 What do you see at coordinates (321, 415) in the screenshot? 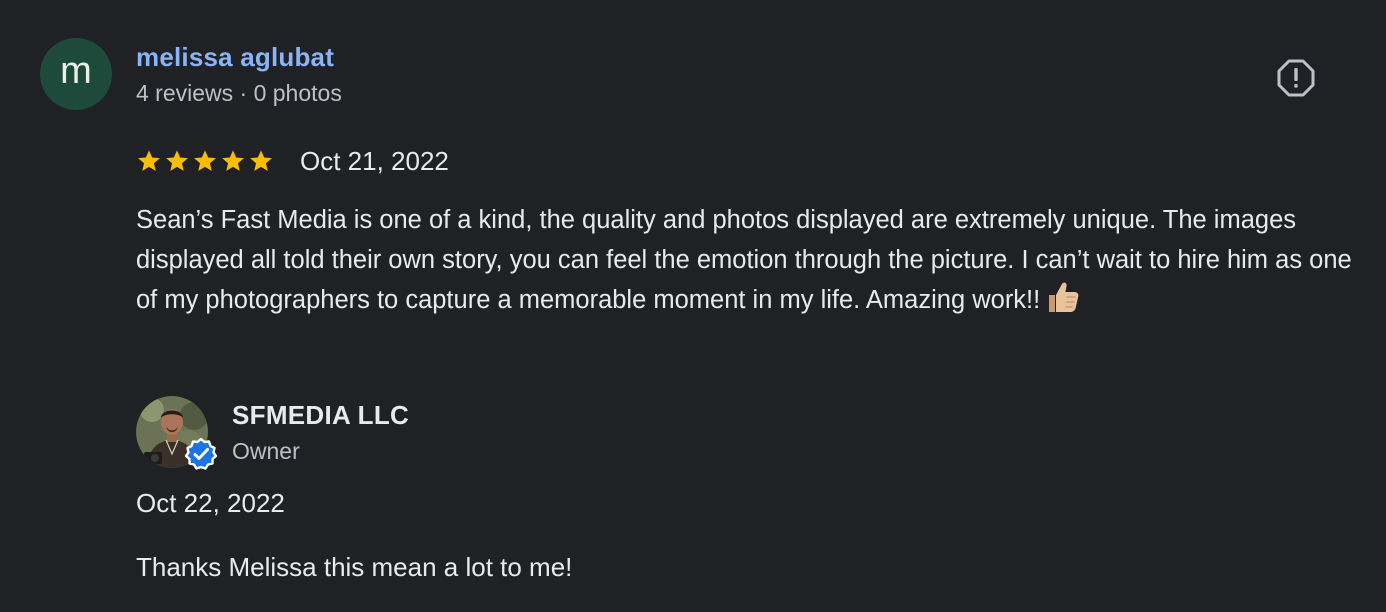
I see `owner-name: SFMEDIA LLC` at bounding box center [321, 415].